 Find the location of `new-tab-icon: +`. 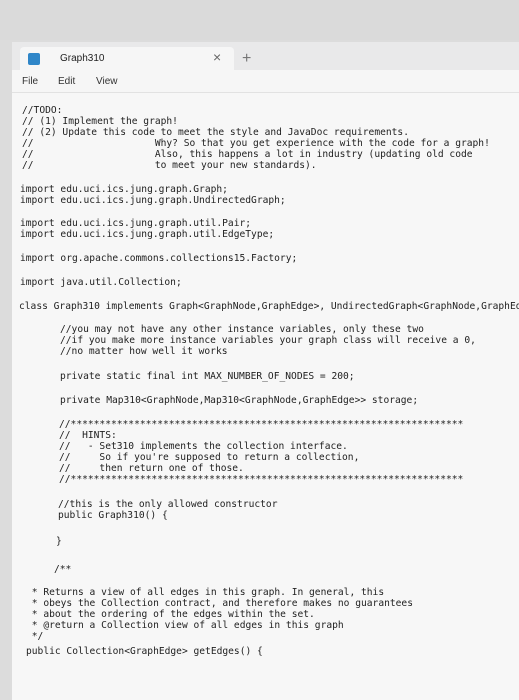

new-tab-icon: + is located at coordinates (246, 59).